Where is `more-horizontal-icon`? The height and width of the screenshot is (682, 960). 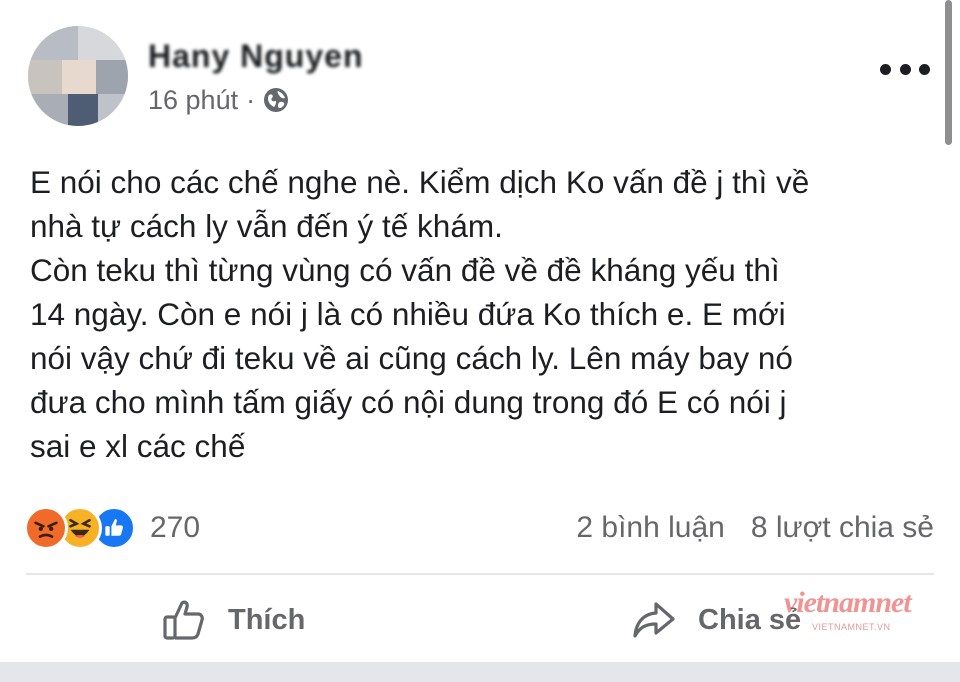 more-horizontal-icon is located at coordinates (885, 69).